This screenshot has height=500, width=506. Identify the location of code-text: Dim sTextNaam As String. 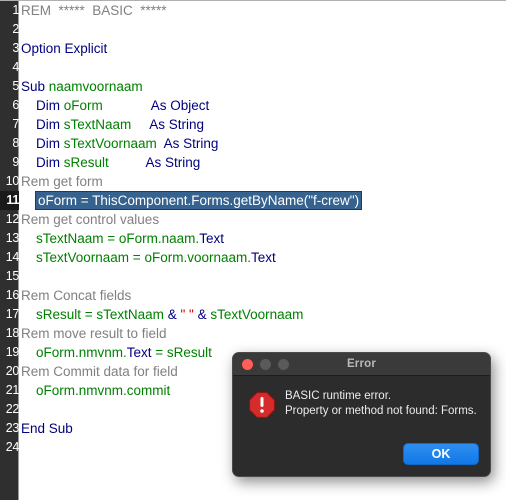
(112, 124).